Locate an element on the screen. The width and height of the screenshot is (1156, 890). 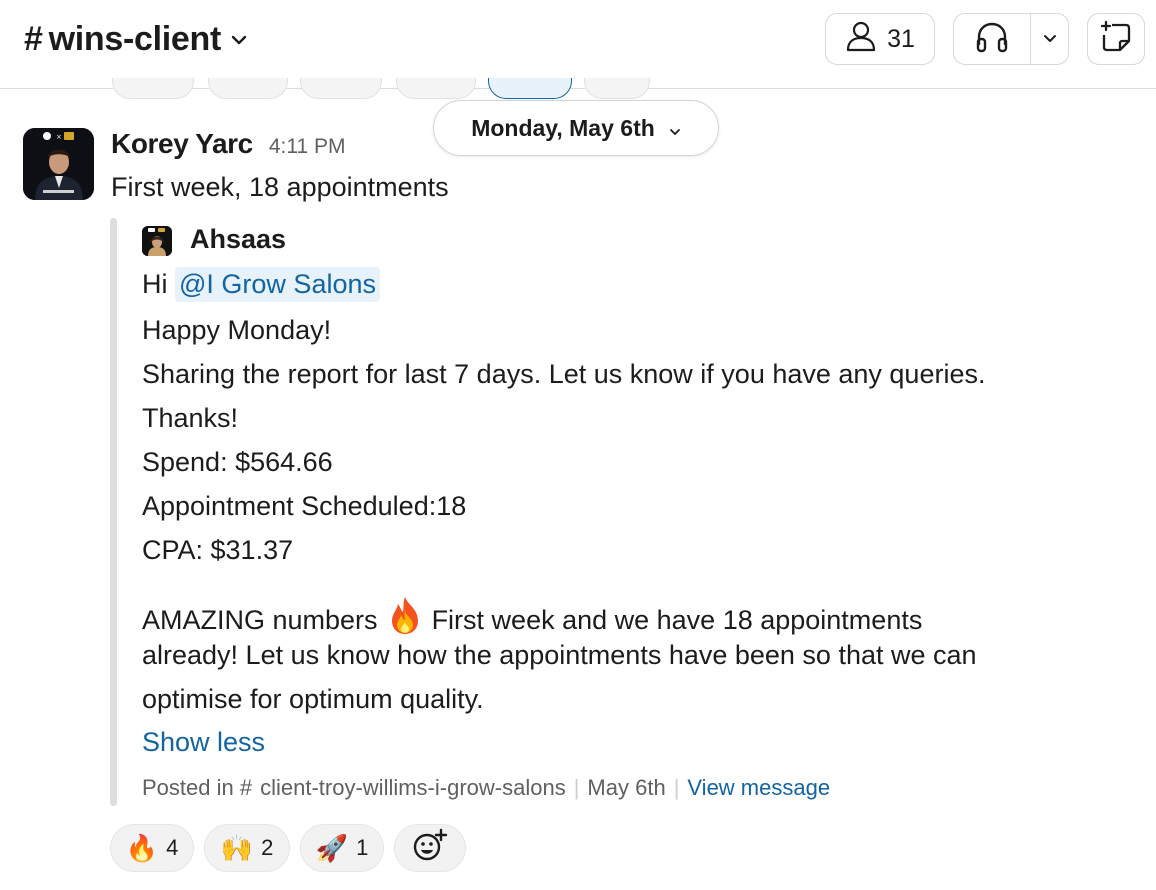
show-less-link: Show less is located at coordinates (203, 742).